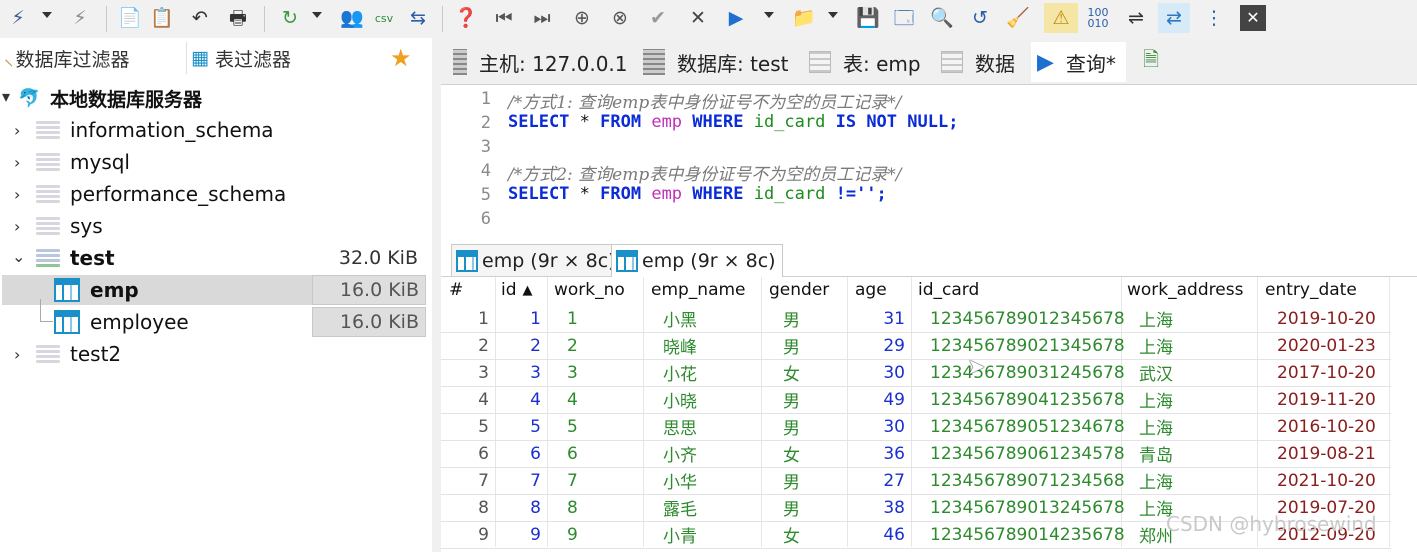 The image size is (1417, 552). Describe the element at coordinates (597, 345) in the screenshot. I see `cell-work-no: 2` at that location.